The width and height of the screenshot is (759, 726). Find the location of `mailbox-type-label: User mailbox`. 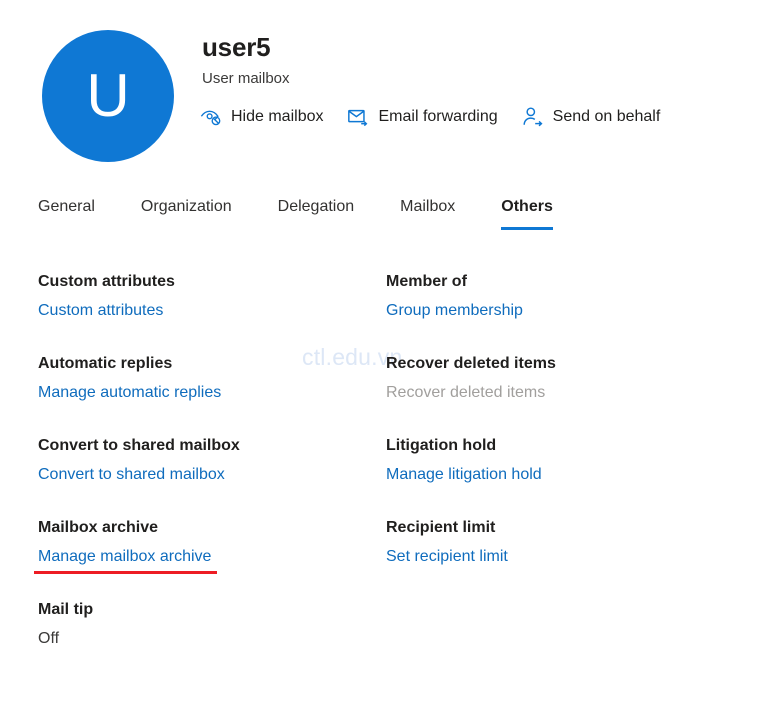

mailbox-type-label: User mailbox is located at coordinates (246, 79).